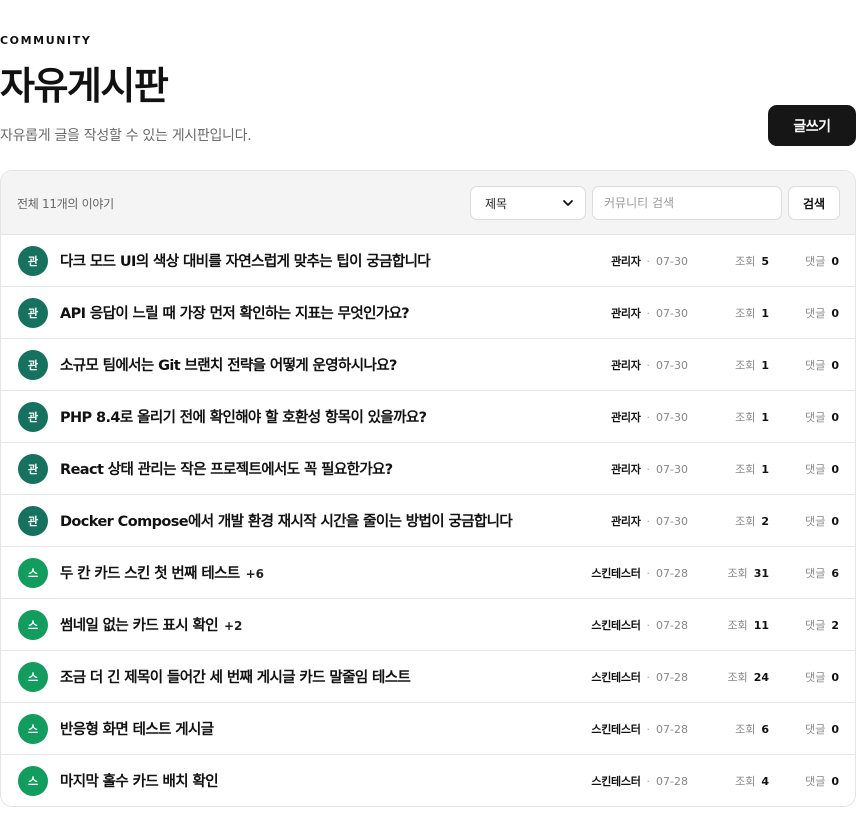 This screenshot has height=840, width=856. I want to click on post-comments: 댓글 2, so click(822, 625).